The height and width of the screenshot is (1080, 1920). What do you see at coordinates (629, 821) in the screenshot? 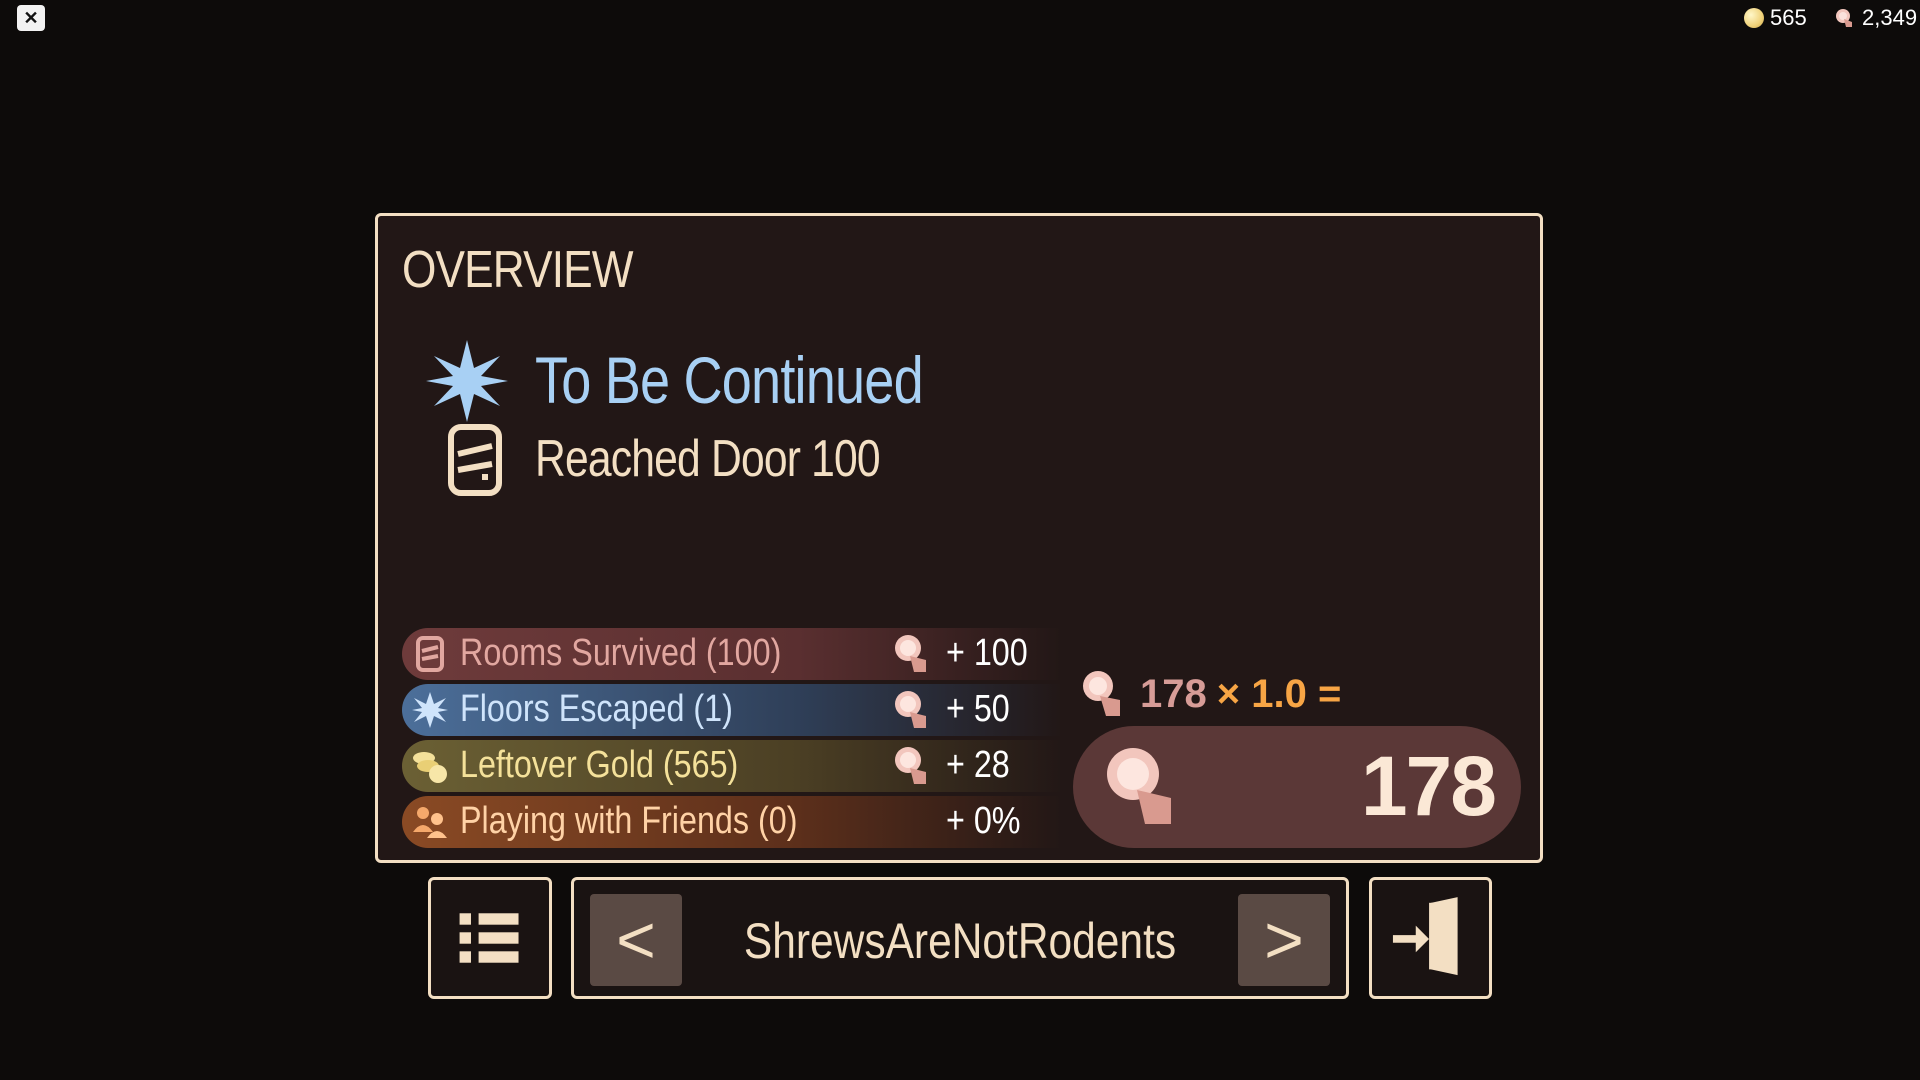
I see `stat-label: Playing with Friends (0)` at bounding box center [629, 821].